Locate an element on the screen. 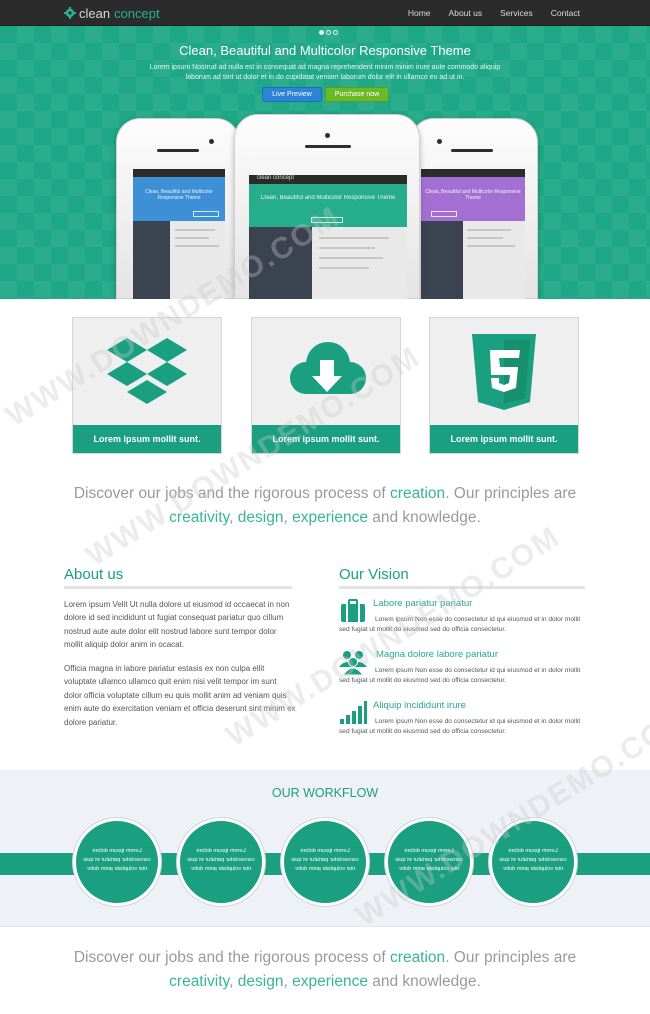 The width and height of the screenshot is (650, 1014). nav-services: Services is located at coordinates (516, 13).